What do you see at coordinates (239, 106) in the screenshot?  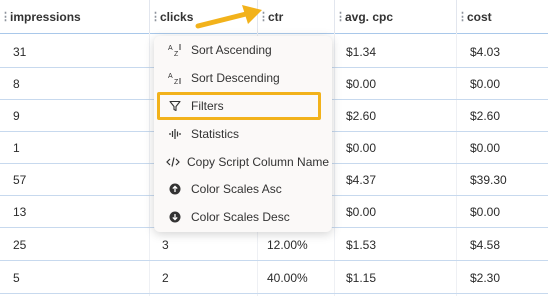 I see `filters-highlight-box` at bounding box center [239, 106].